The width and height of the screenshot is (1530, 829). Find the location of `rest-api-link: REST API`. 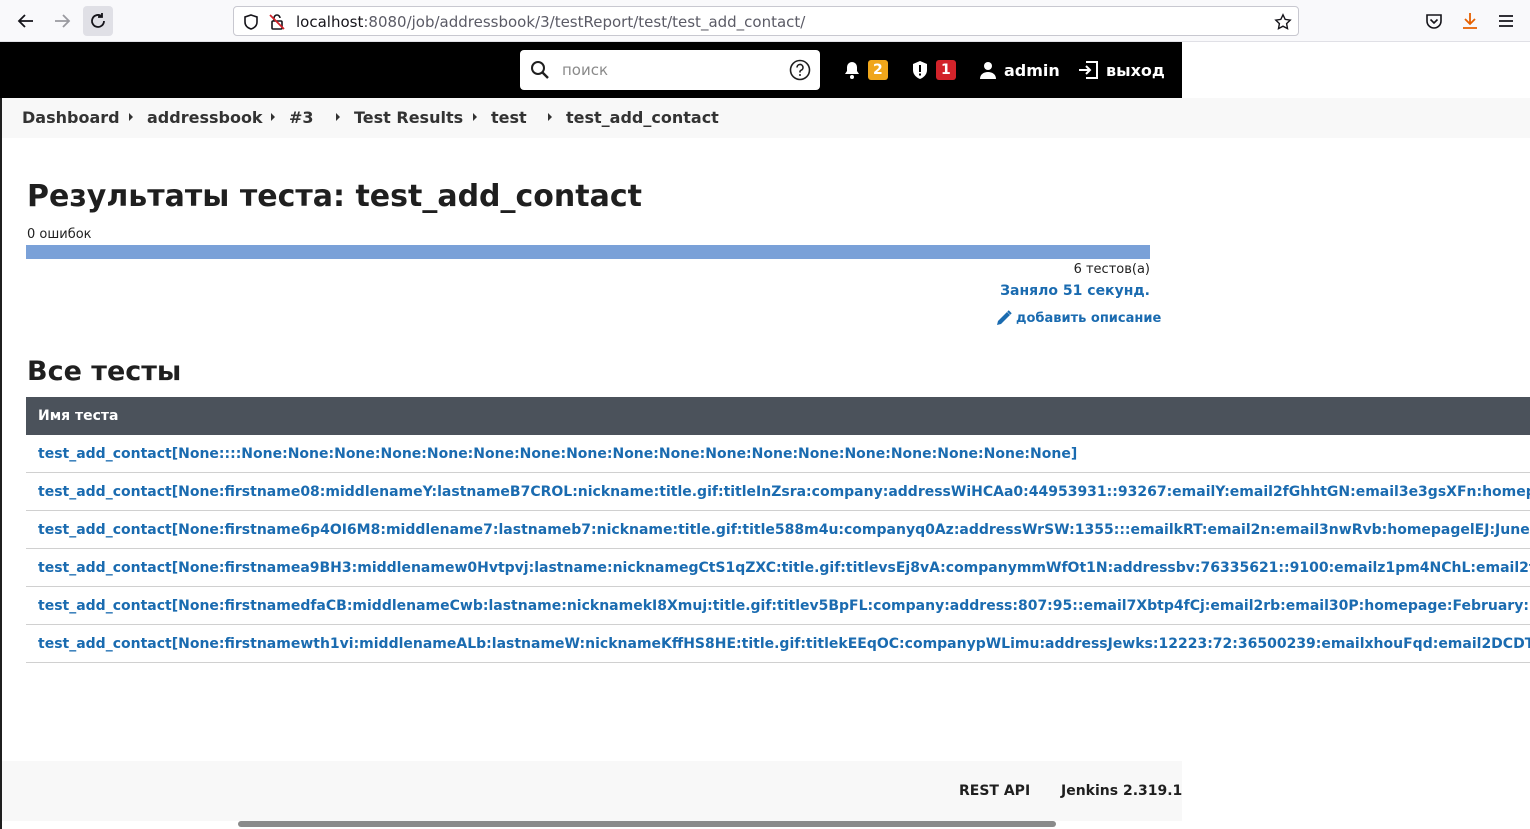

rest-api-link: REST API is located at coordinates (994, 791).